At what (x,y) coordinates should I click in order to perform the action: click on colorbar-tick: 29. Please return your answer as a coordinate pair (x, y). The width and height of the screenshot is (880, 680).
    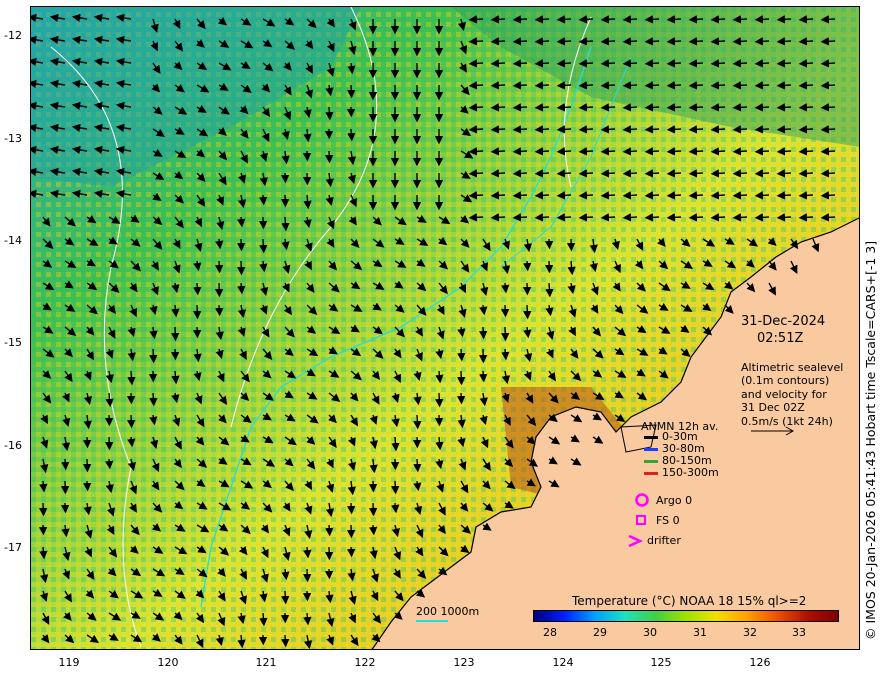
    Looking at the image, I should click on (600, 632).